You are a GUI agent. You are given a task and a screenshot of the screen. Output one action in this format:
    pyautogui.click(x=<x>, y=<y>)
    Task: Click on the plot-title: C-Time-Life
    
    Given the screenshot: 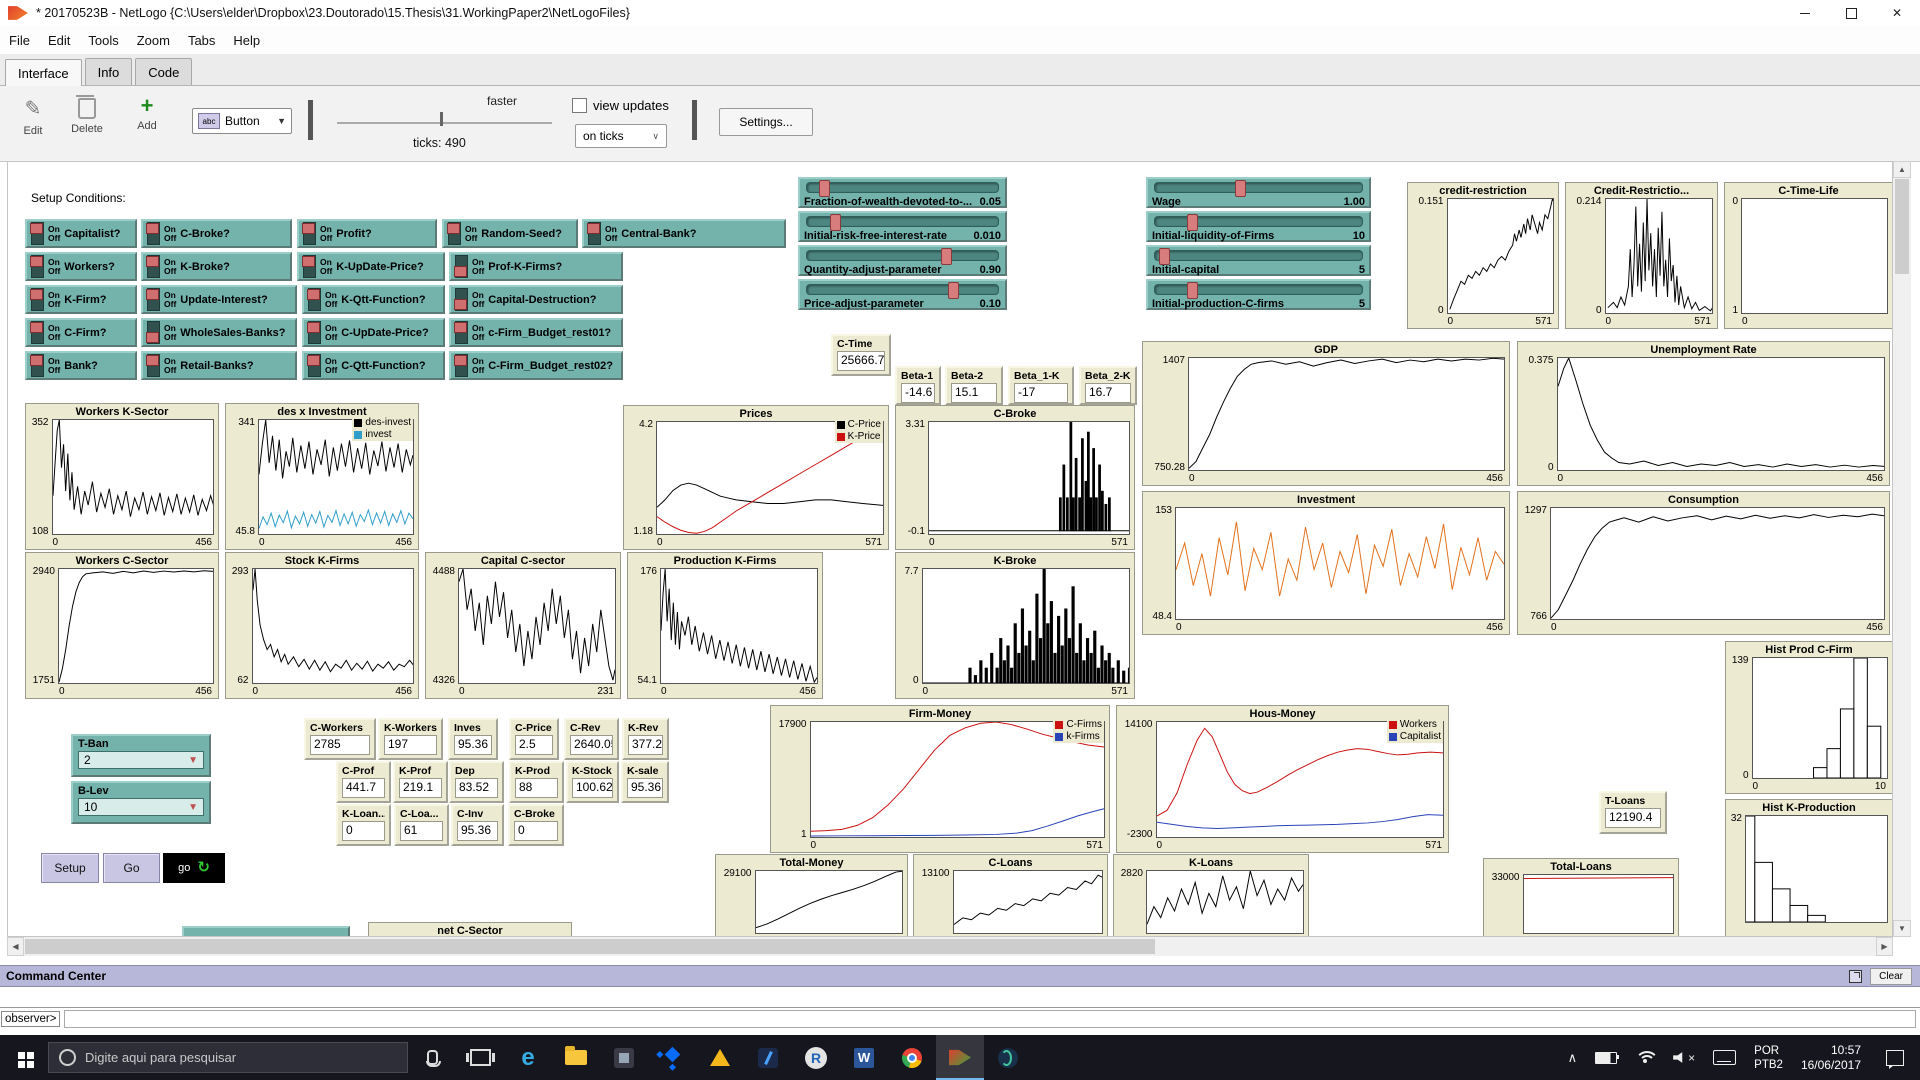 What is the action you would take?
    pyautogui.click(x=1808, y=191)
    